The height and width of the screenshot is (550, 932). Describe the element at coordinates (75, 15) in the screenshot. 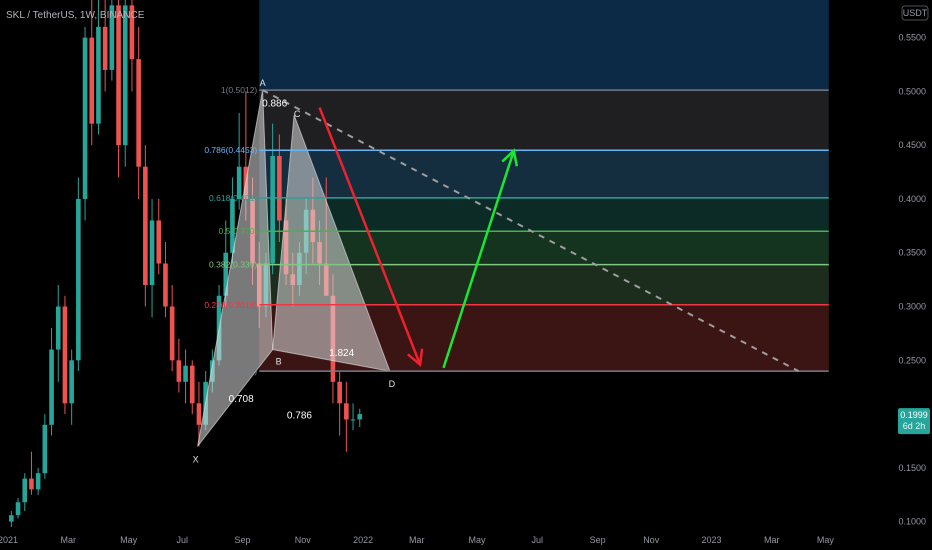

I see `chart-title: SKL / TetherUS, 1W, BINANCE` at that location.